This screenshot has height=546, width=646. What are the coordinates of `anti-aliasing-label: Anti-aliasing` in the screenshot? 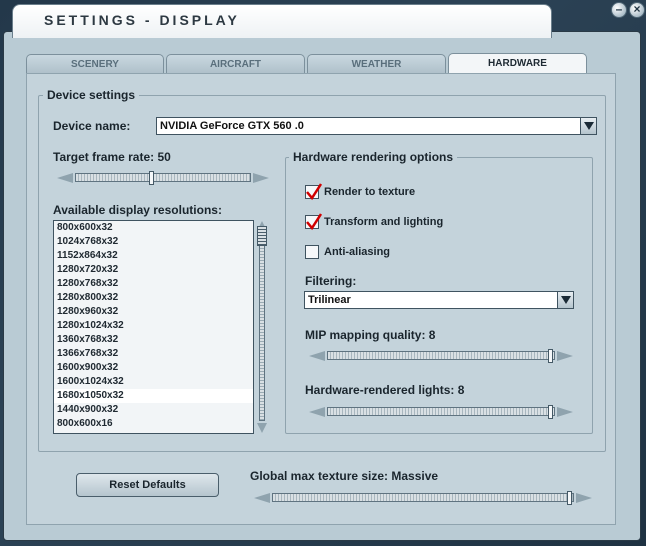 It's located at (357, 252).